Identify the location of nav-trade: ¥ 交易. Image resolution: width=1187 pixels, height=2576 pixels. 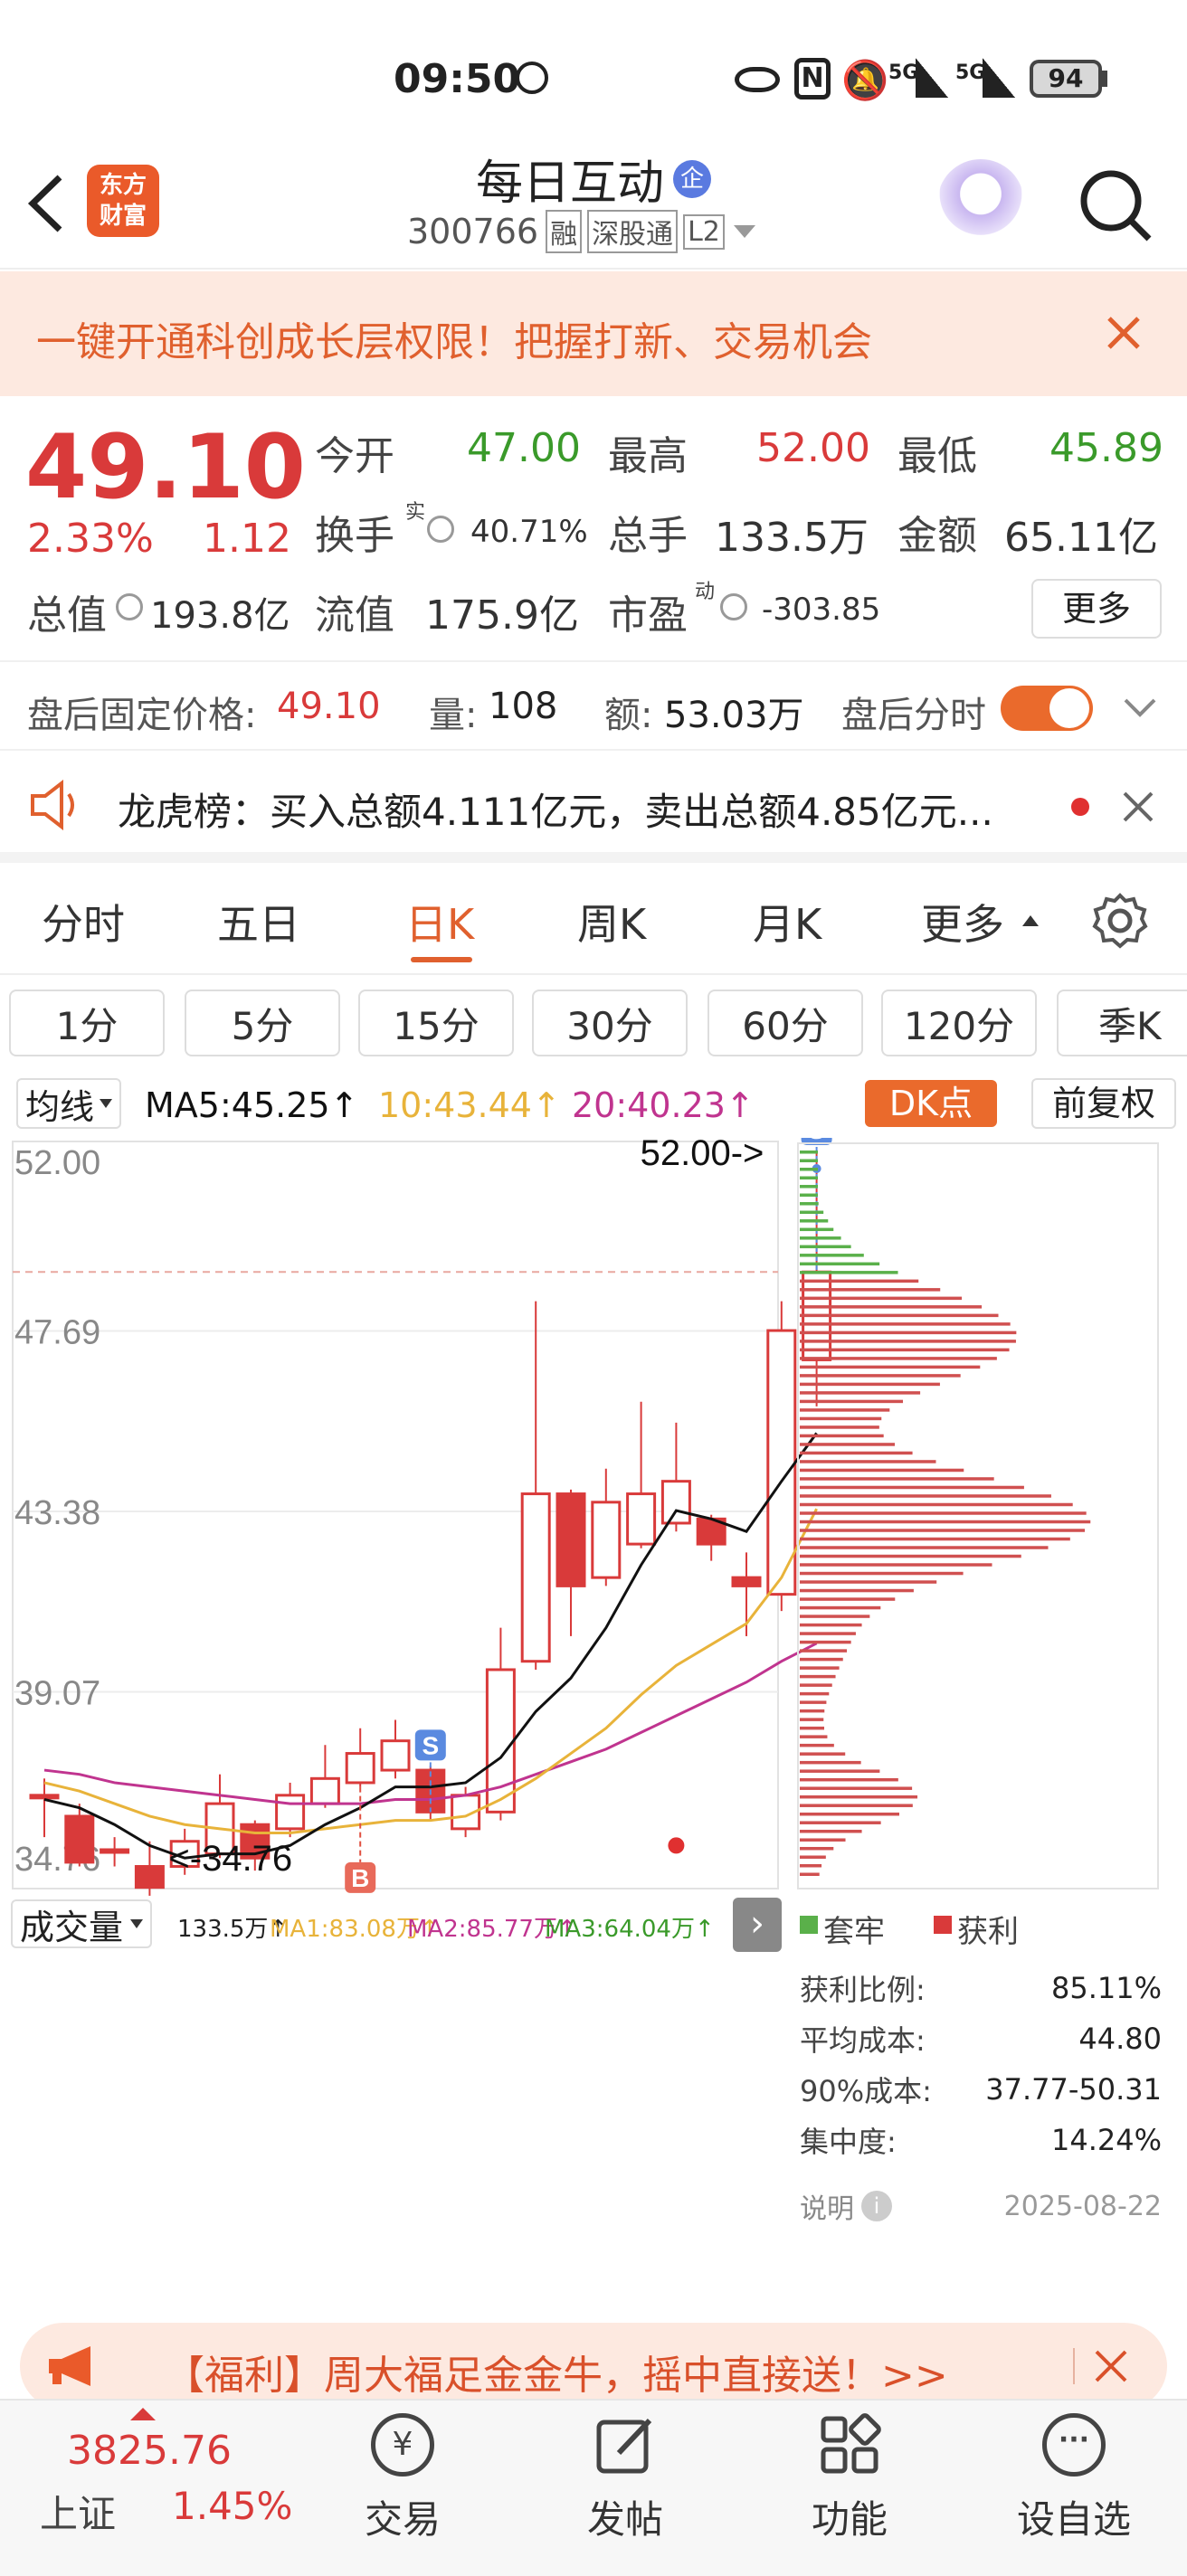
(402, 2485).